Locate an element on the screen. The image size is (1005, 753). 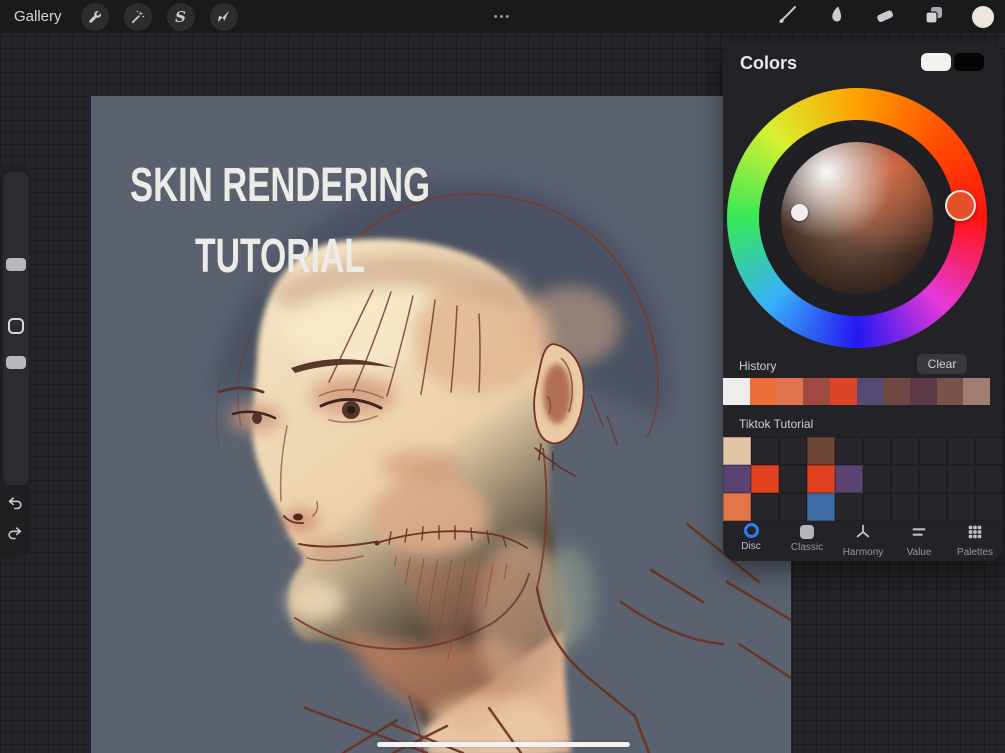
brush-opacity-slider is located at coordinates (16, 362).